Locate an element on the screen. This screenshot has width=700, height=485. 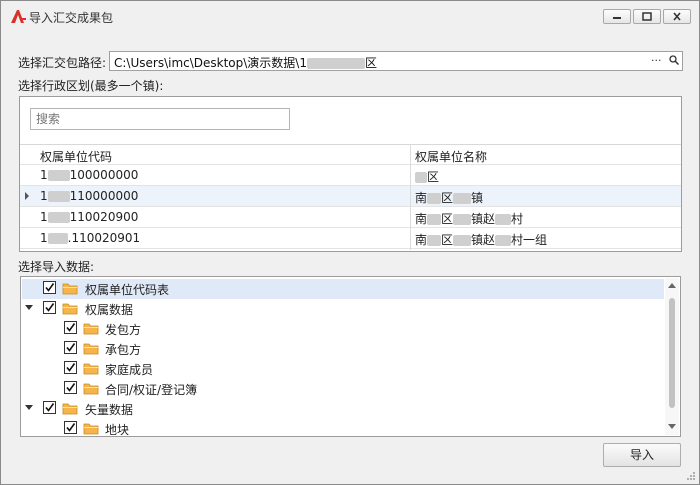
tree-node-family-members: 家庭成员 is located at coordinates (343, 369).